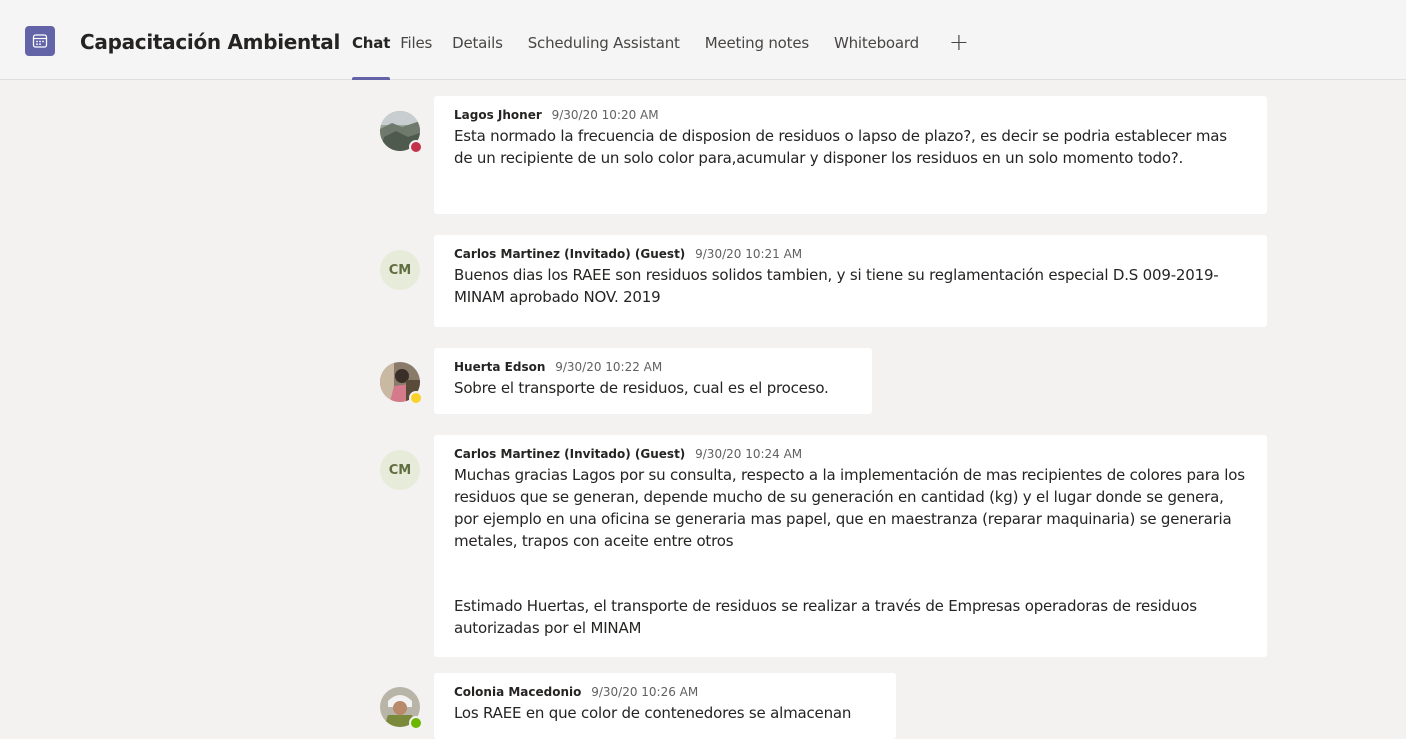 This screenshot has height=739, width=1406. What do you see at coordinates (371, 57) in the screenshot?
I see `tab-chat: Chat` at bounding box center [371, 57].